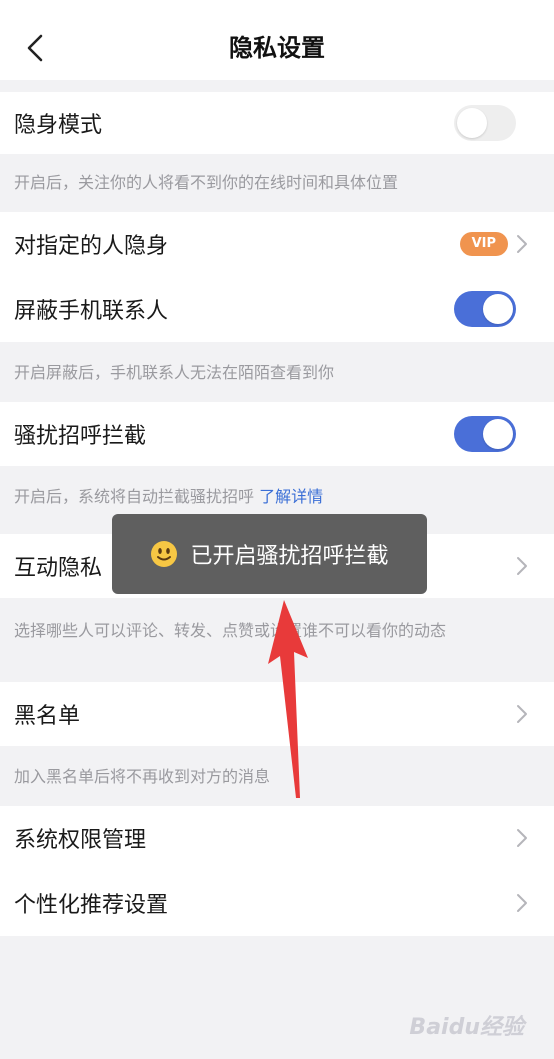 This screenshot has width=554, height=1059. I want to click on harass-hint-text: 开启后，系统将自动拦截骚扰招呼, so click(134, 496).